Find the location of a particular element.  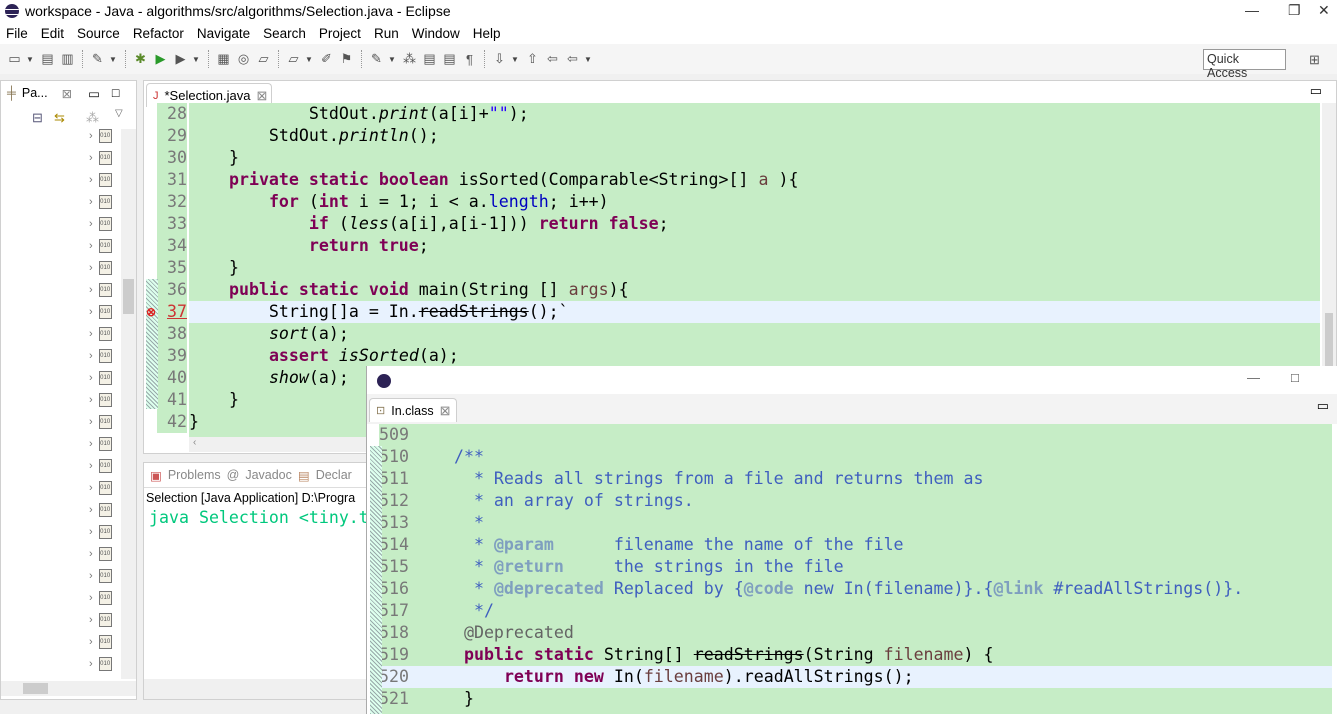

menu-file: File is located at coordinates (17, 33).